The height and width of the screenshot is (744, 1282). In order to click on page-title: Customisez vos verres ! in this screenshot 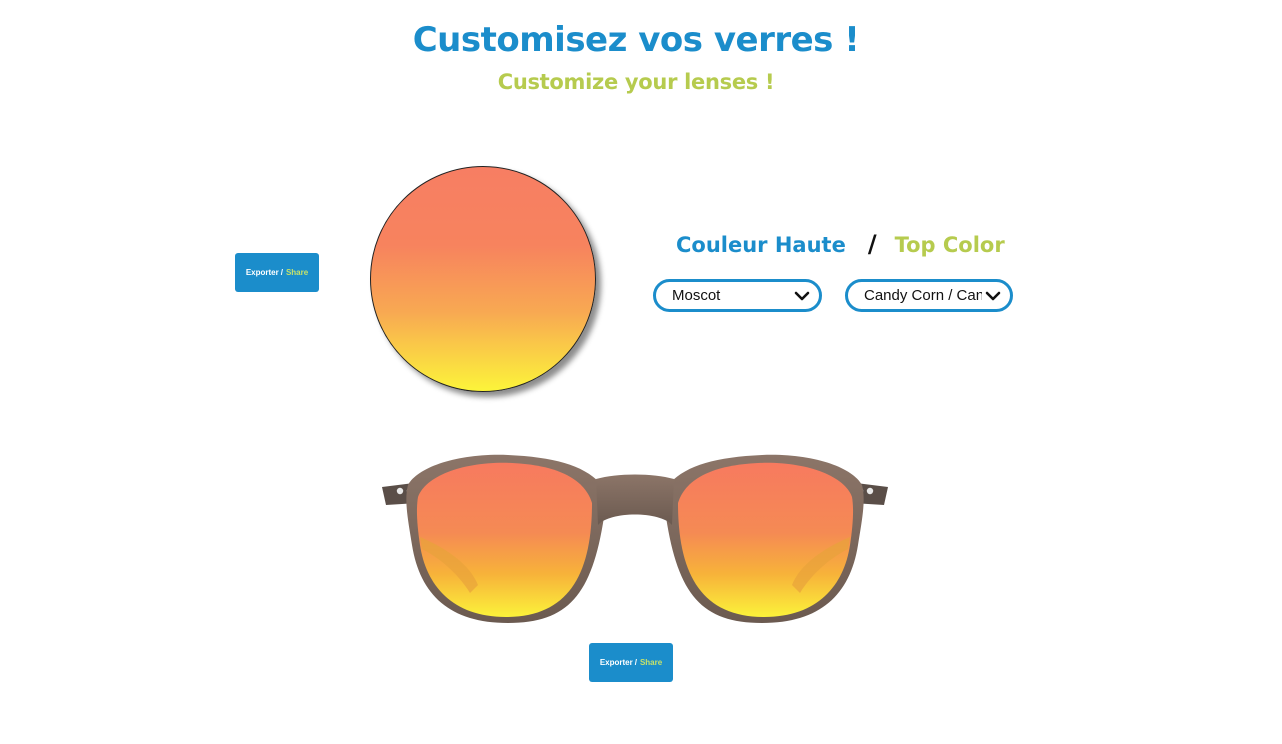, I will do `click(636, 40)`.